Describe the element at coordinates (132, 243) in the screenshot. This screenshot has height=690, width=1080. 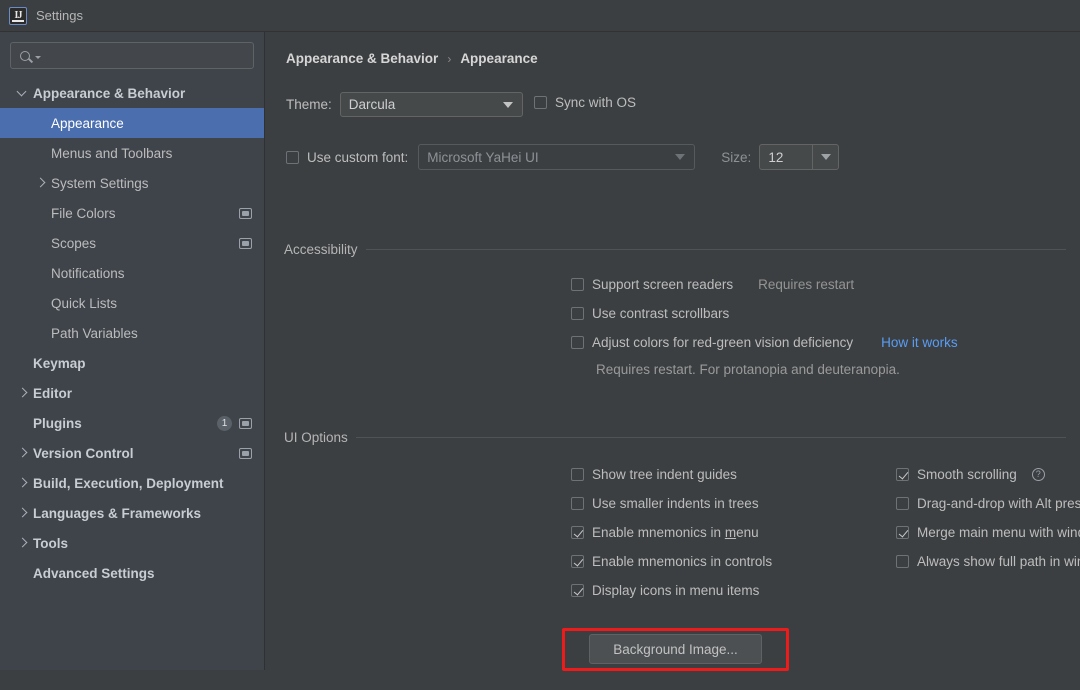
I see `sidebar-item-scopes: Scopes` at that location.